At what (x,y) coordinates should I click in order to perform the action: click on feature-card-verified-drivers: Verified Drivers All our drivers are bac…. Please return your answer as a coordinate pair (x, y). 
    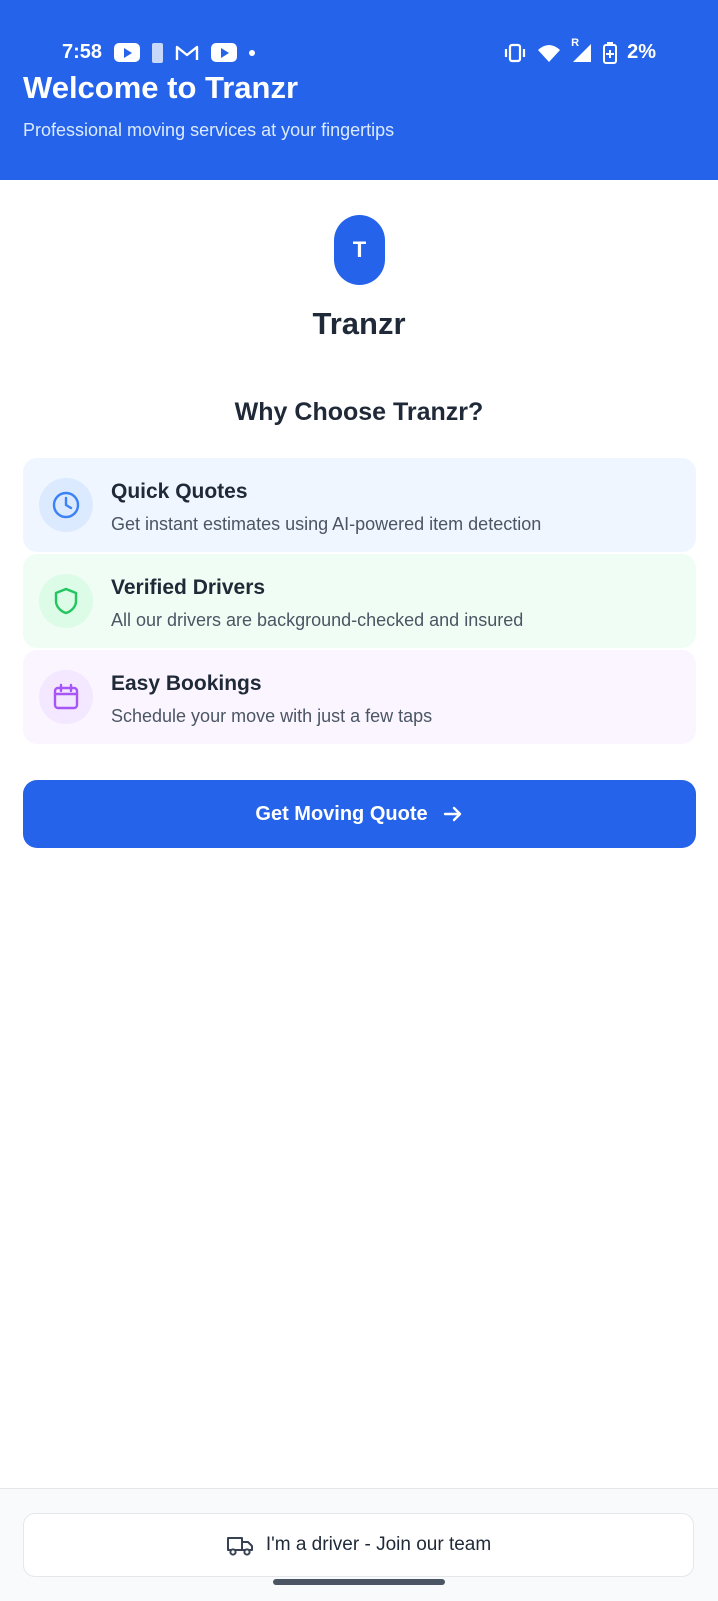
    Looking at the image, I should click on (359, 601).